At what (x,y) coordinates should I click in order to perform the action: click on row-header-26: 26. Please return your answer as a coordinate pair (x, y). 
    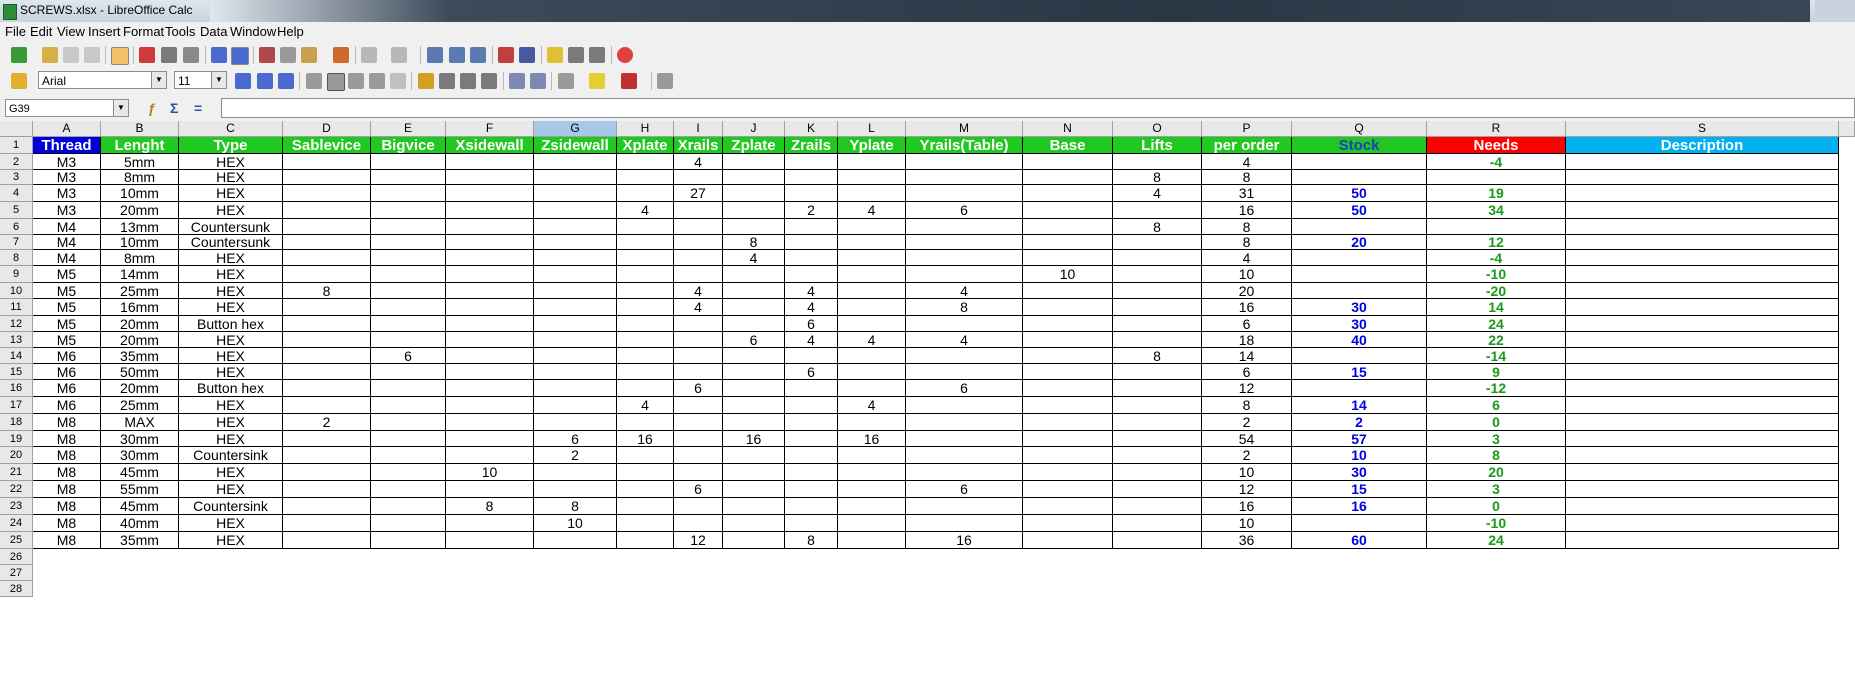
    Looking at the image, I should click on (16, 557).